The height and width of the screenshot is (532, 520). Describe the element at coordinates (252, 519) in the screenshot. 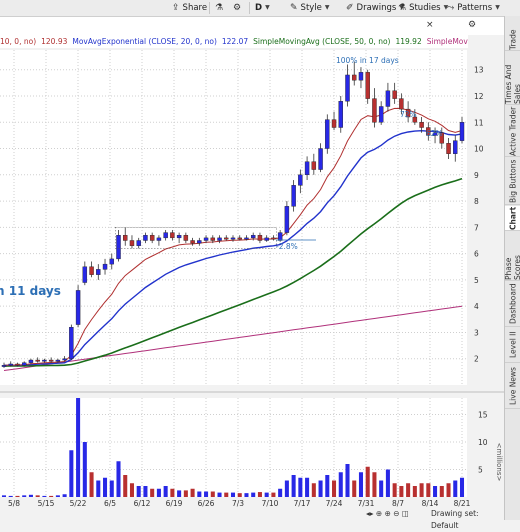

I see `status-bar: ◂▸ ⊕ ⊕ ⊖ ◫ Drawing set: Default` at that location.